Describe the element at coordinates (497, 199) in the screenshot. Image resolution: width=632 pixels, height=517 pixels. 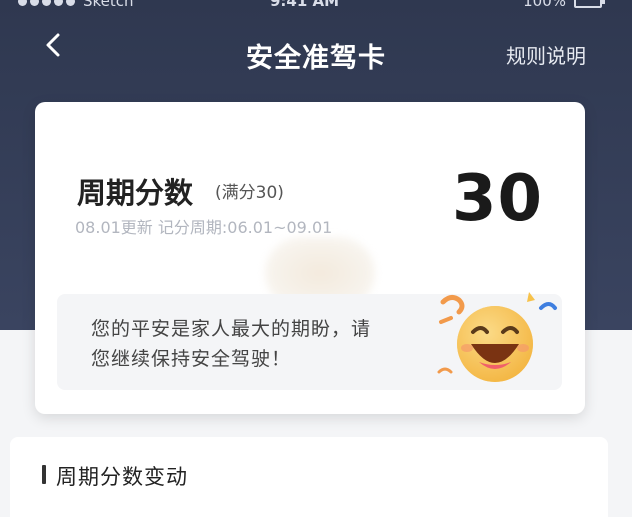
I see `score-value: 30` at that location.